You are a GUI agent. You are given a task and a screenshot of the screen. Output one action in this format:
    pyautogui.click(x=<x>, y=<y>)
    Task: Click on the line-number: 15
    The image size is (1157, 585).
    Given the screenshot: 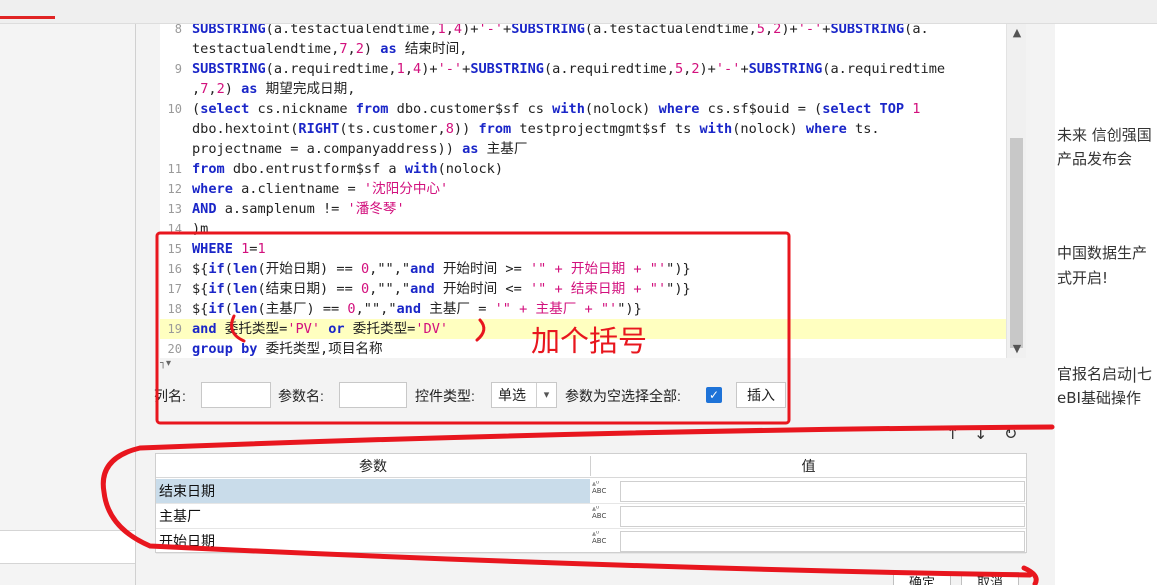 What is the action you would take?
    pyautogui.click(x=174, y=249)
    